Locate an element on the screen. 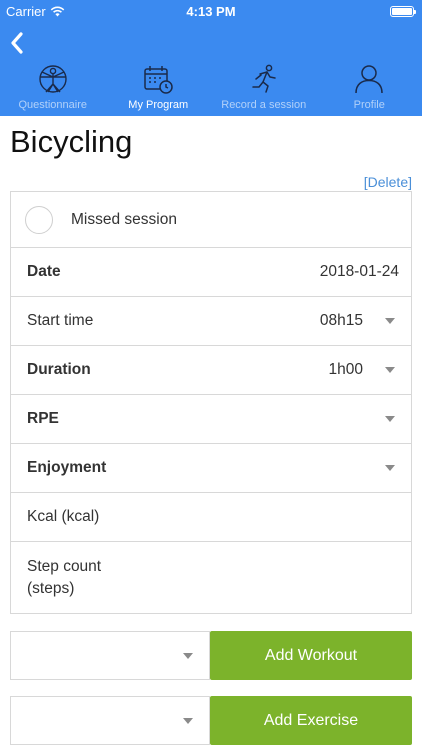  rpe-label: RPE is located at coordinates (43, 418).